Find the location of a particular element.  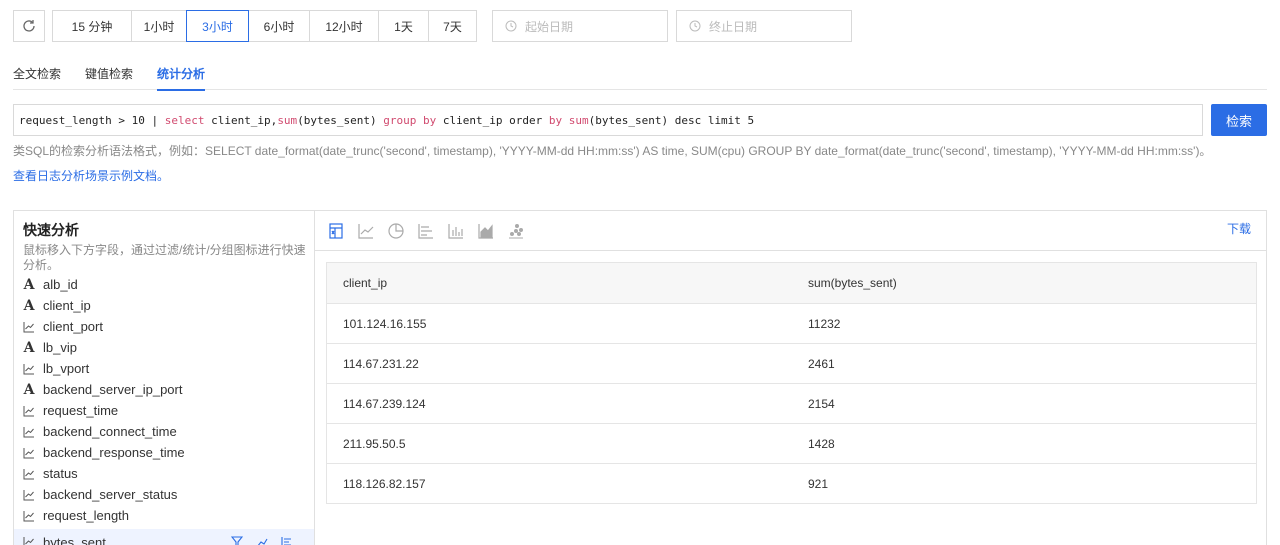

field-item: backend_connect_time is located at coordinates (164, 431).